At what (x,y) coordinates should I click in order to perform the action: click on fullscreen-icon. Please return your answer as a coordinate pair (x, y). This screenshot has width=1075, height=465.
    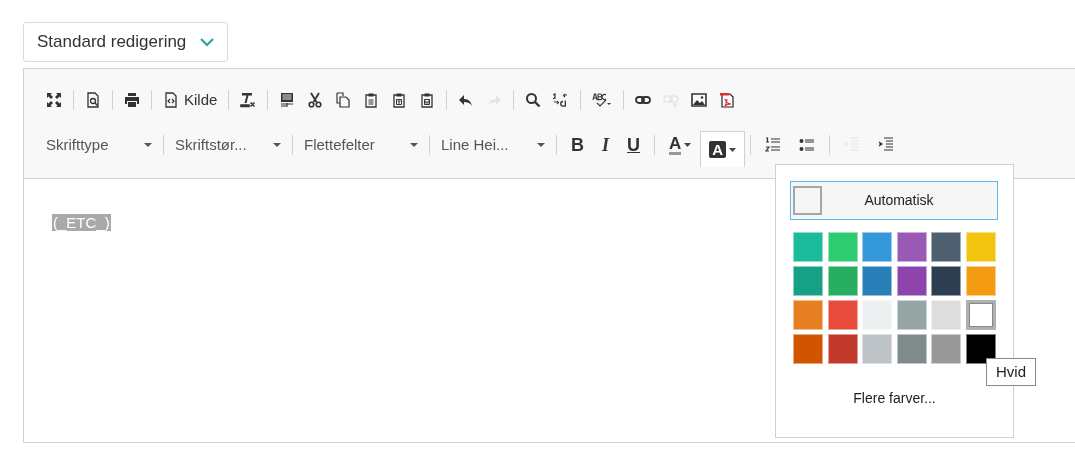
    Looking at the image, I should click on (54, 100).